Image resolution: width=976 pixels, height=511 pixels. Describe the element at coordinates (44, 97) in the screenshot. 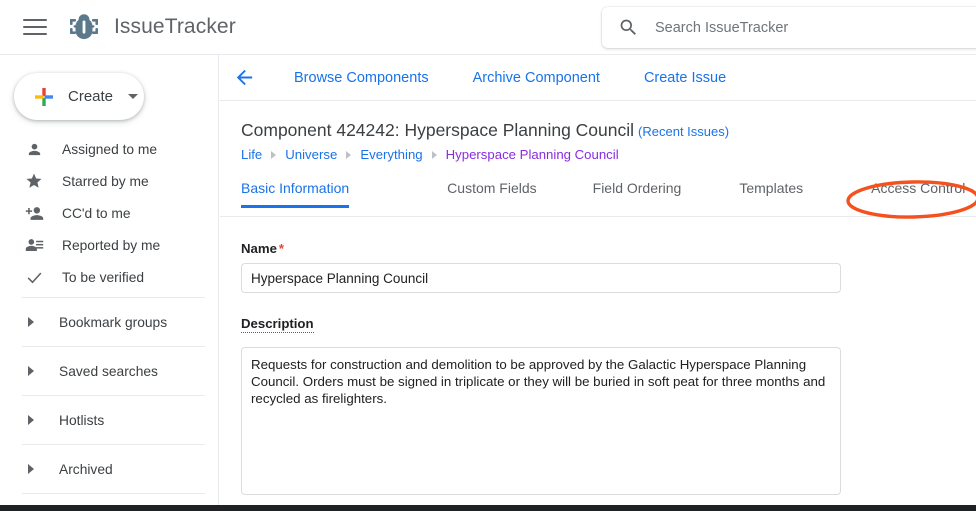

I see `plus-icon` at that location.